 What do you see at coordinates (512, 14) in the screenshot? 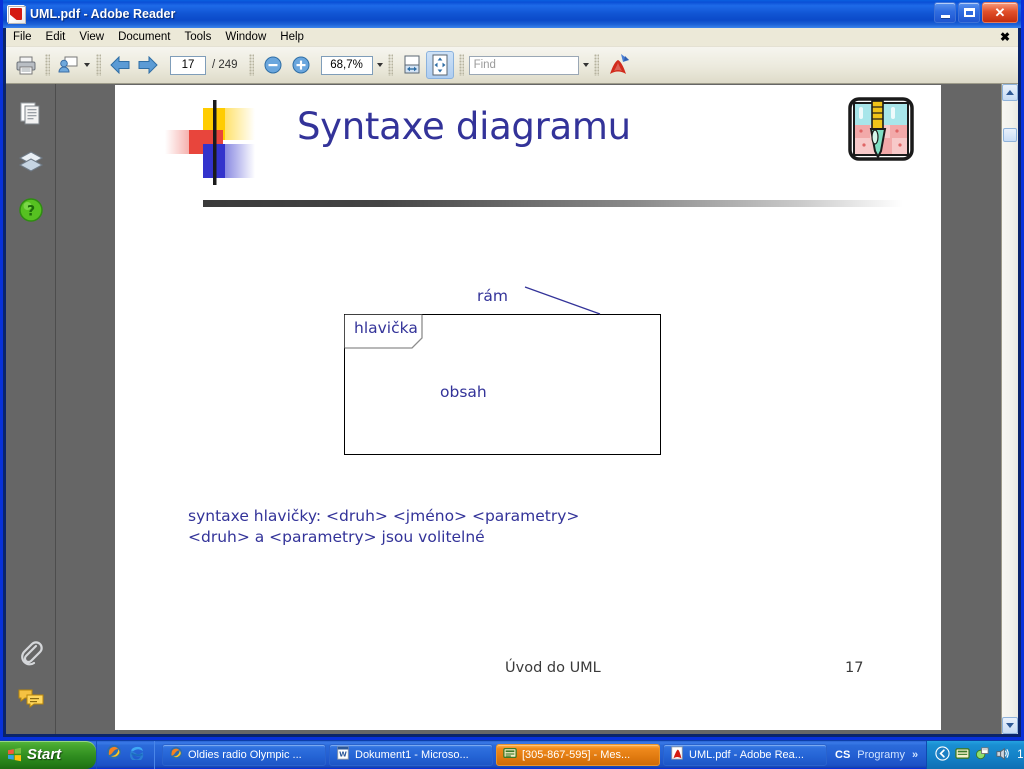
I see `title-bar: UML.pdf - Adobe Reader ✕` at bounding box center [512, 14].